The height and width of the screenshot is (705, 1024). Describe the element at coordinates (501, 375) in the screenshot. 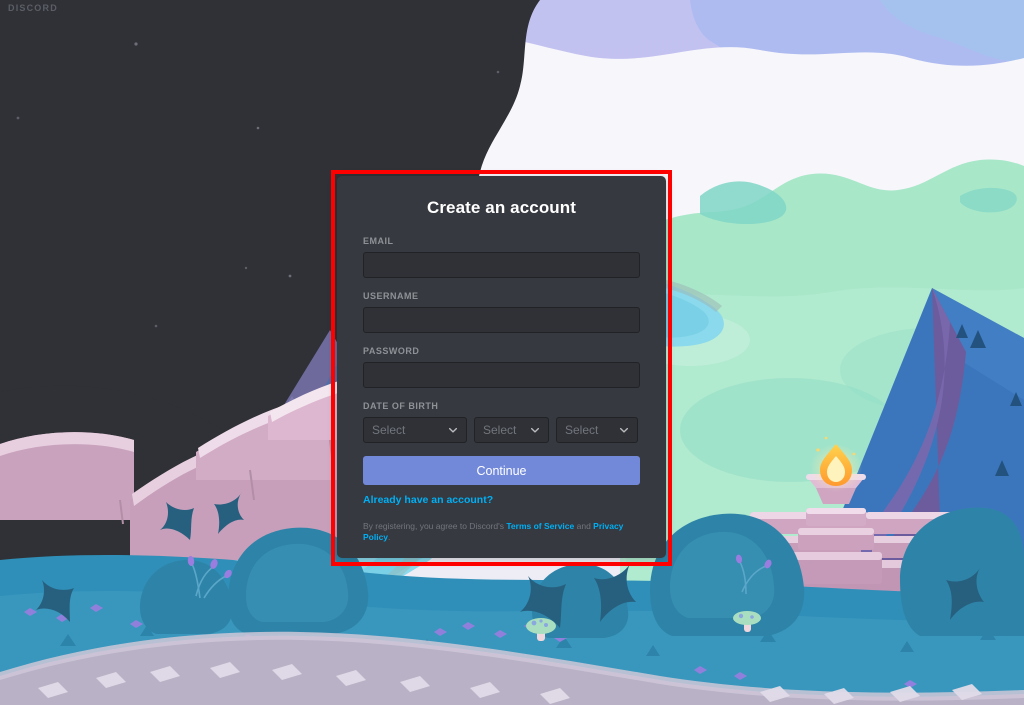

I see `password-input` at that location.